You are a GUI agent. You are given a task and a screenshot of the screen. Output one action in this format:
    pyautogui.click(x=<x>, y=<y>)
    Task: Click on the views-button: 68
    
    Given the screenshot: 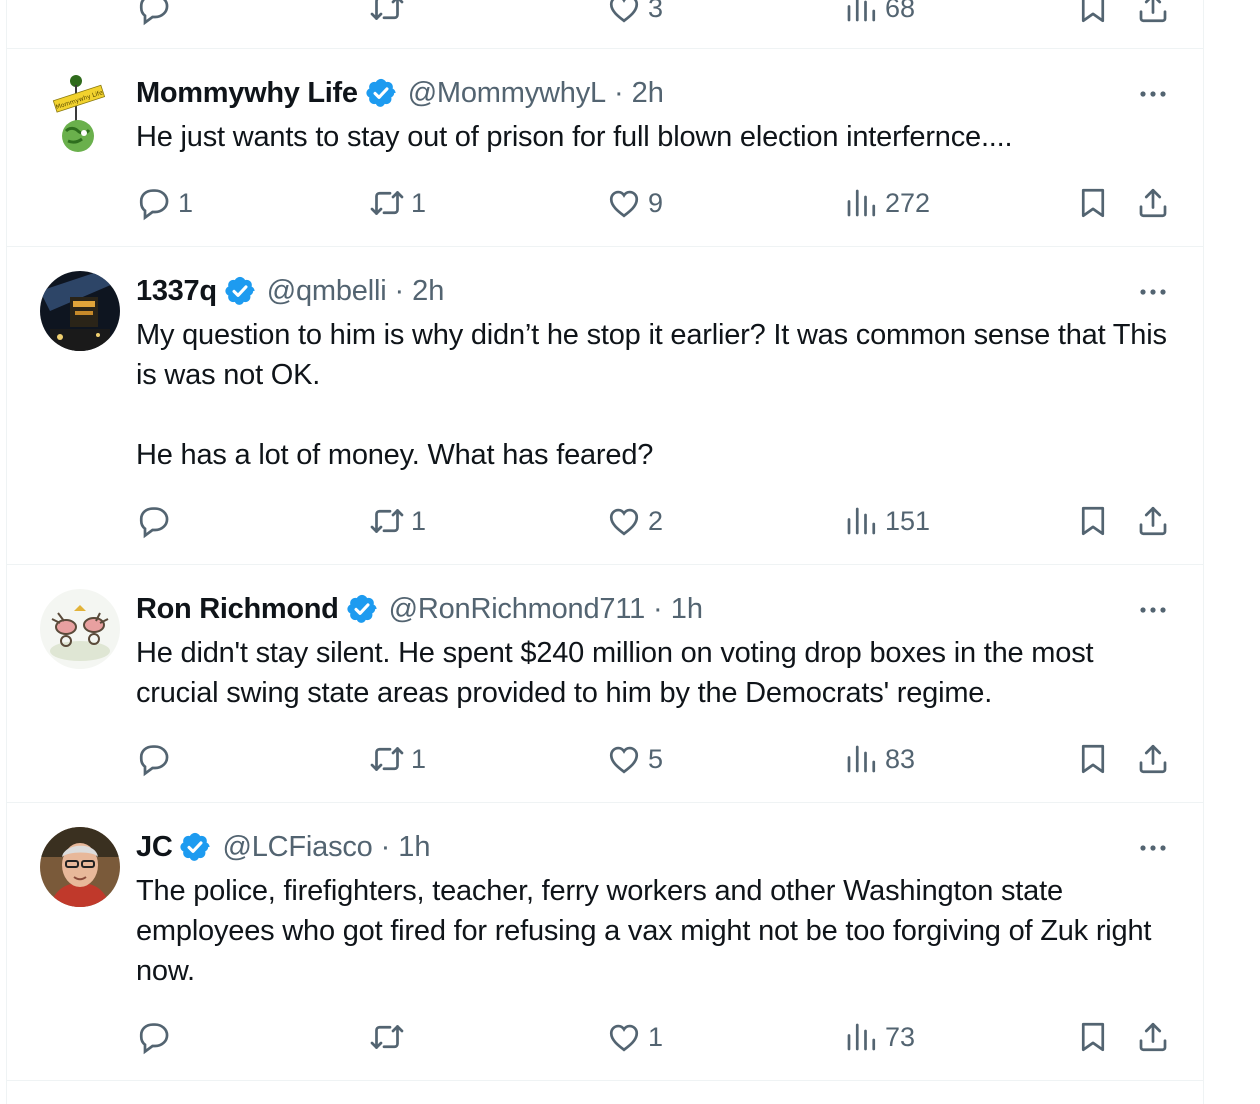 What is the action you would take?
    pyautogui.click(x=879, y=14)
    